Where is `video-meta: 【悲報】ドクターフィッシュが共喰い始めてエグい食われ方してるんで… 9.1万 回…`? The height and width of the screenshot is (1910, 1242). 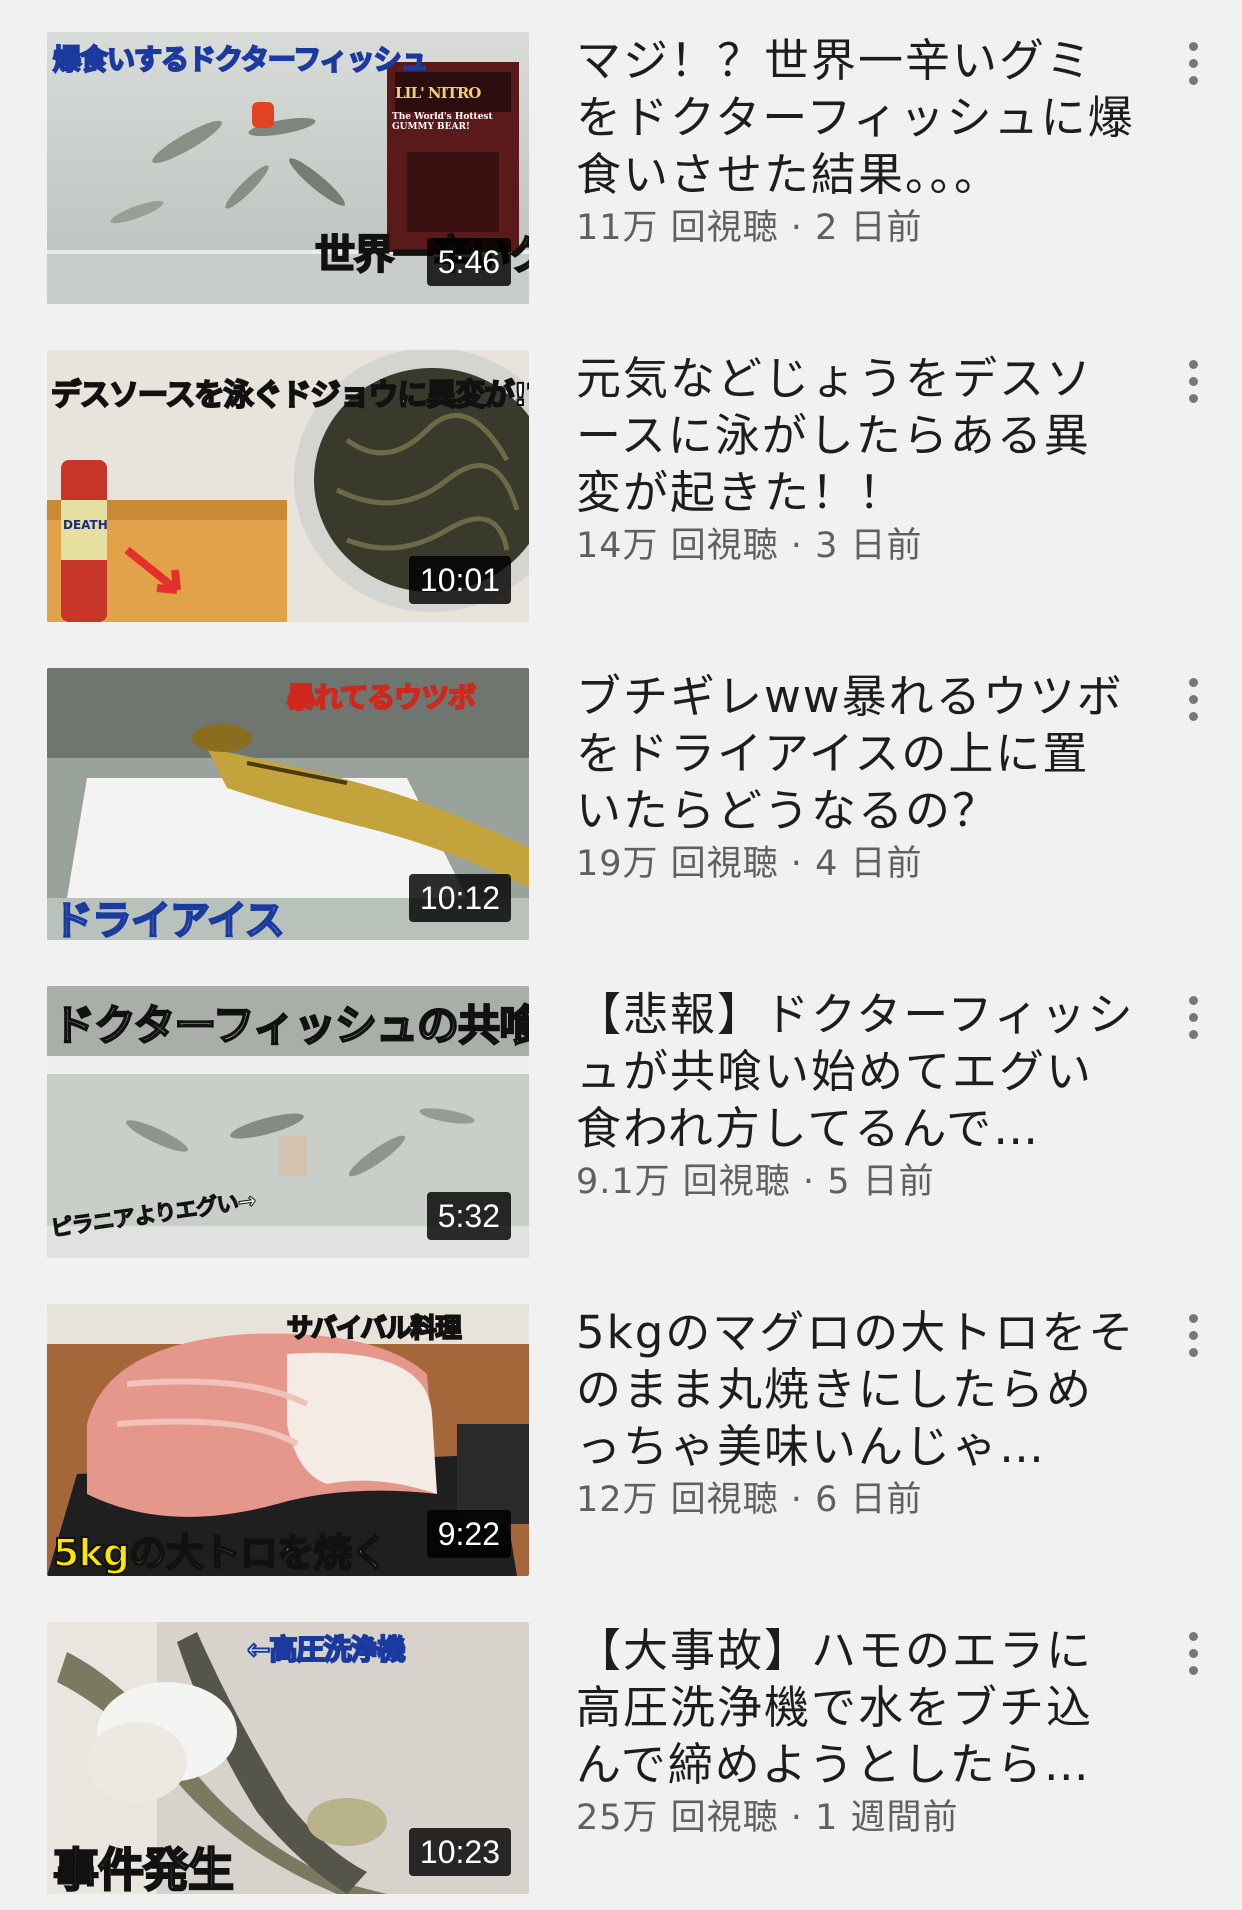
video-meta: 【悲報】ドクターフィッシュが共喰い始めてエグい食われ方してるんで… 9.1万 回… is located at coordinates (856, 1095).